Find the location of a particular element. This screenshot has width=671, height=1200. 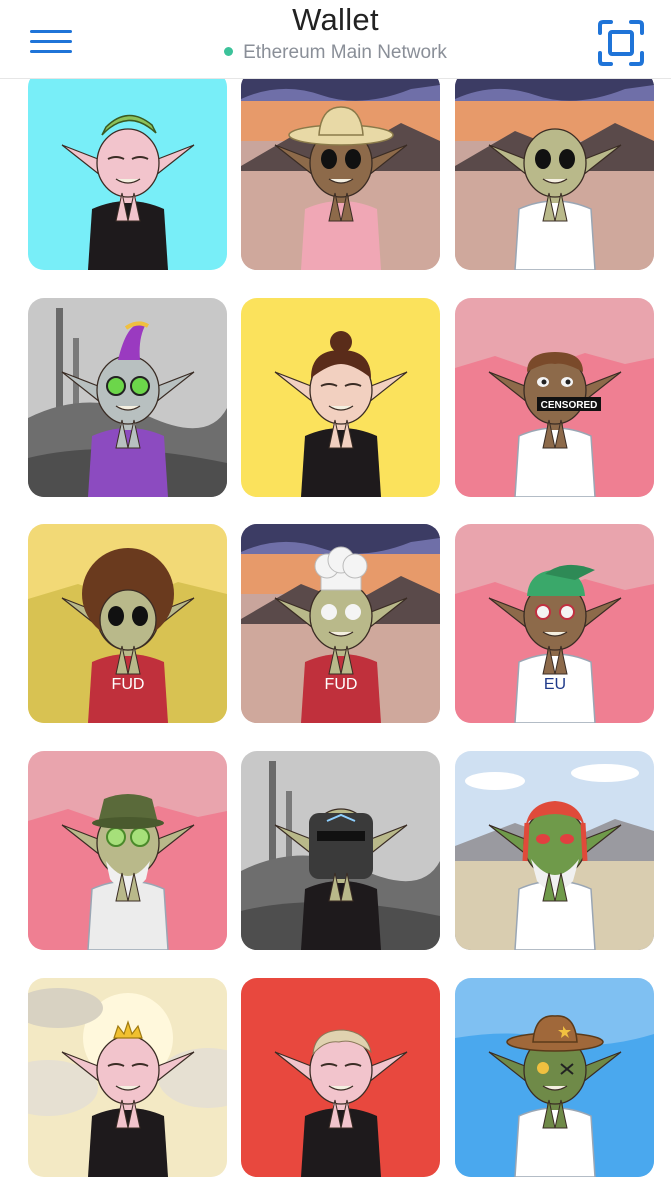

censored-label: CENSORED is located at coordinates (569, 405).